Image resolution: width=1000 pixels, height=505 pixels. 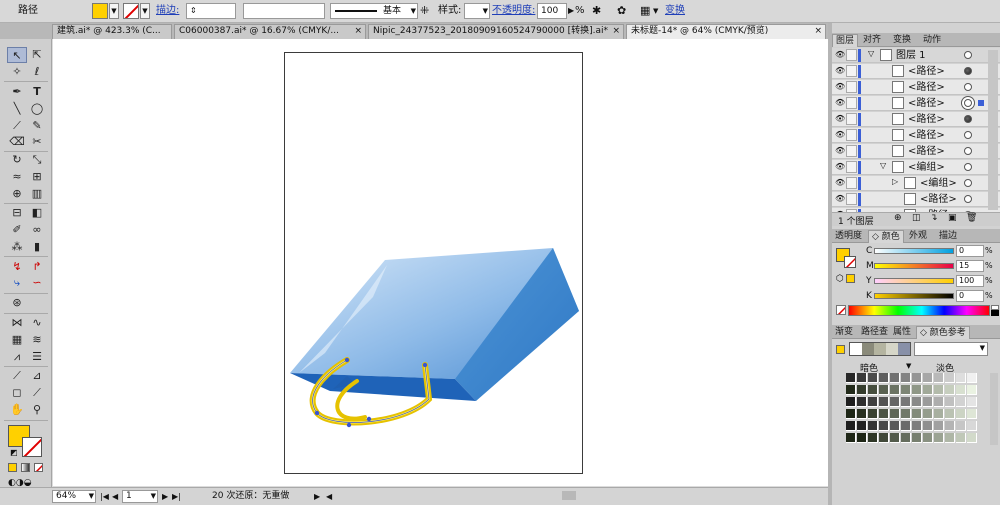 I want to click on close-icon: ×, so click(x=818, y=31).